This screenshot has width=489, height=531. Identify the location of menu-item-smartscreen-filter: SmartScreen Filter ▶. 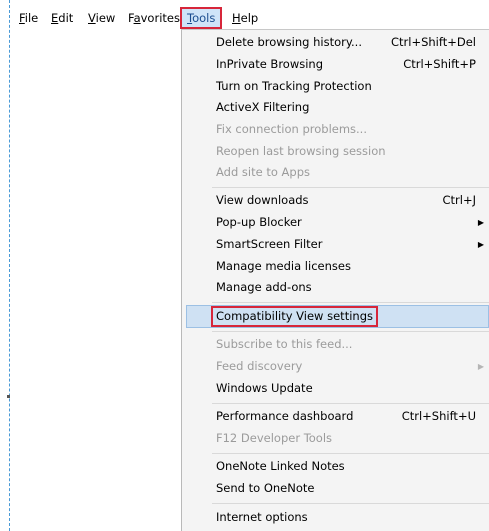
(335, 244).